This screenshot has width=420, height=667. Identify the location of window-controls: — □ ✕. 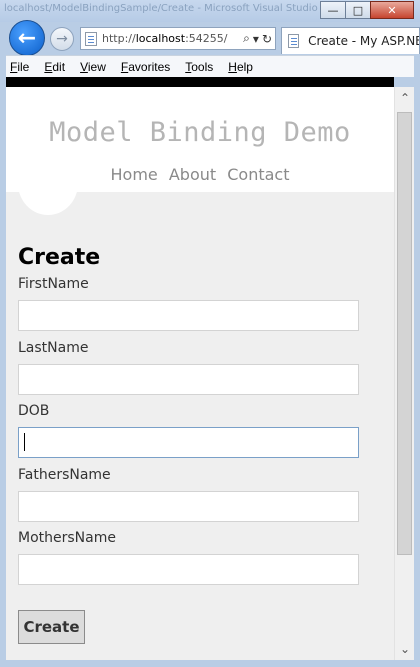
(367, 10).